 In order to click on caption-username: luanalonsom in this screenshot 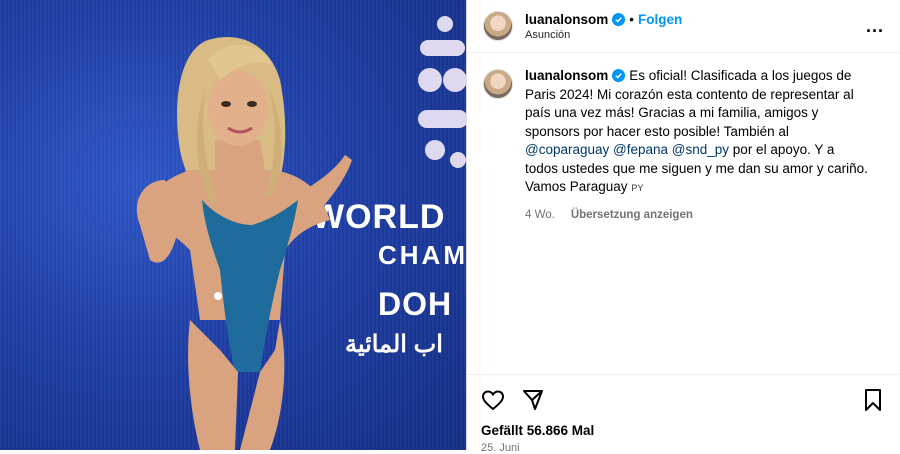, I will do `click(566, 75)`.